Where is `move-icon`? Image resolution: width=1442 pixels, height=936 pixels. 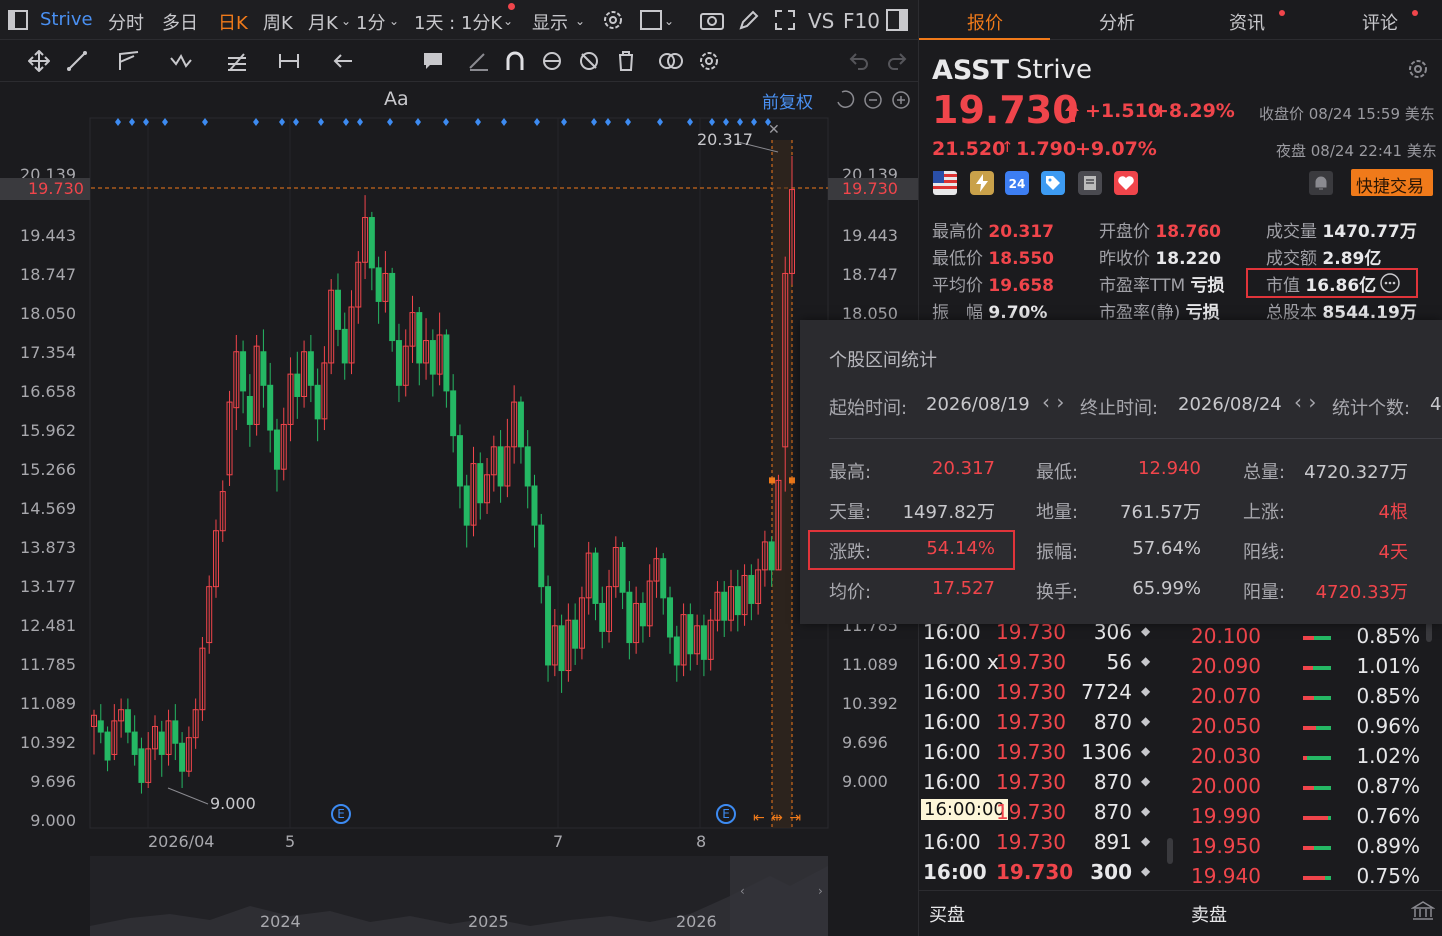
move-icon is located at coordinates (39, 61).